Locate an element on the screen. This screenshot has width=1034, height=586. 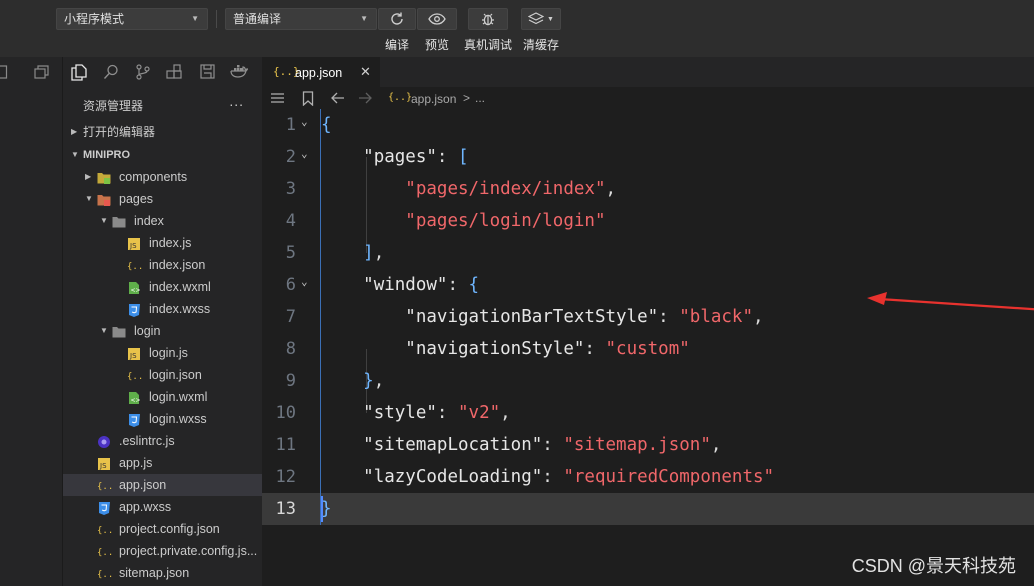
line-number: 13 is located at coordinates (285, 509).